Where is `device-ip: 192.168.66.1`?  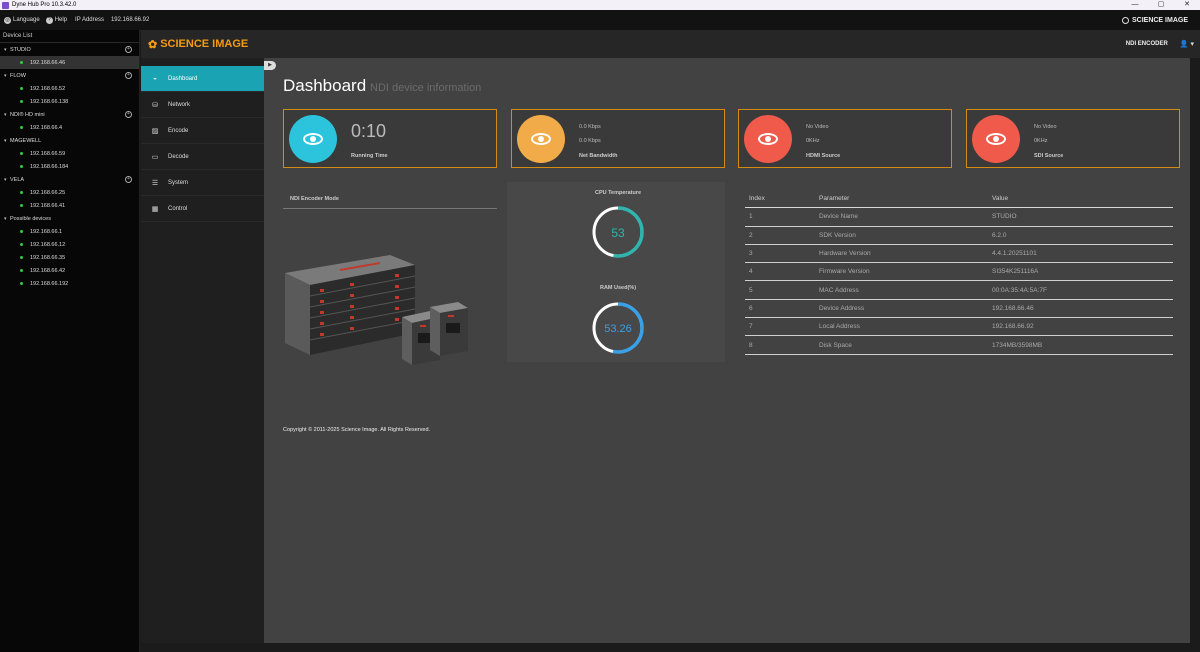 device-ip: 192.168.66.1 is located at coordinates (46, 231).